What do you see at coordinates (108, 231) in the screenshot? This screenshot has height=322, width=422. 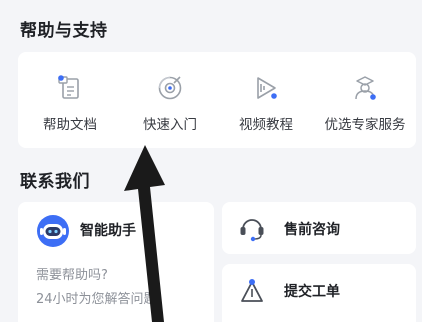 I see `ai-assistant-title: 智能助手` at bounding box center [108, 231].